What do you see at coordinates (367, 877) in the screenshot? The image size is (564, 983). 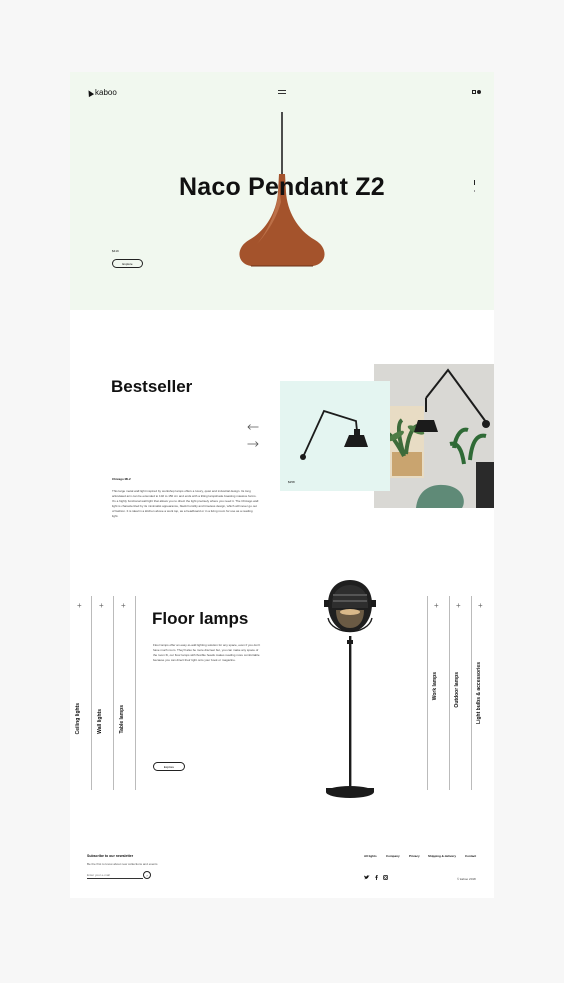 I see `twitter-icon` at bounding box center [367, 877].